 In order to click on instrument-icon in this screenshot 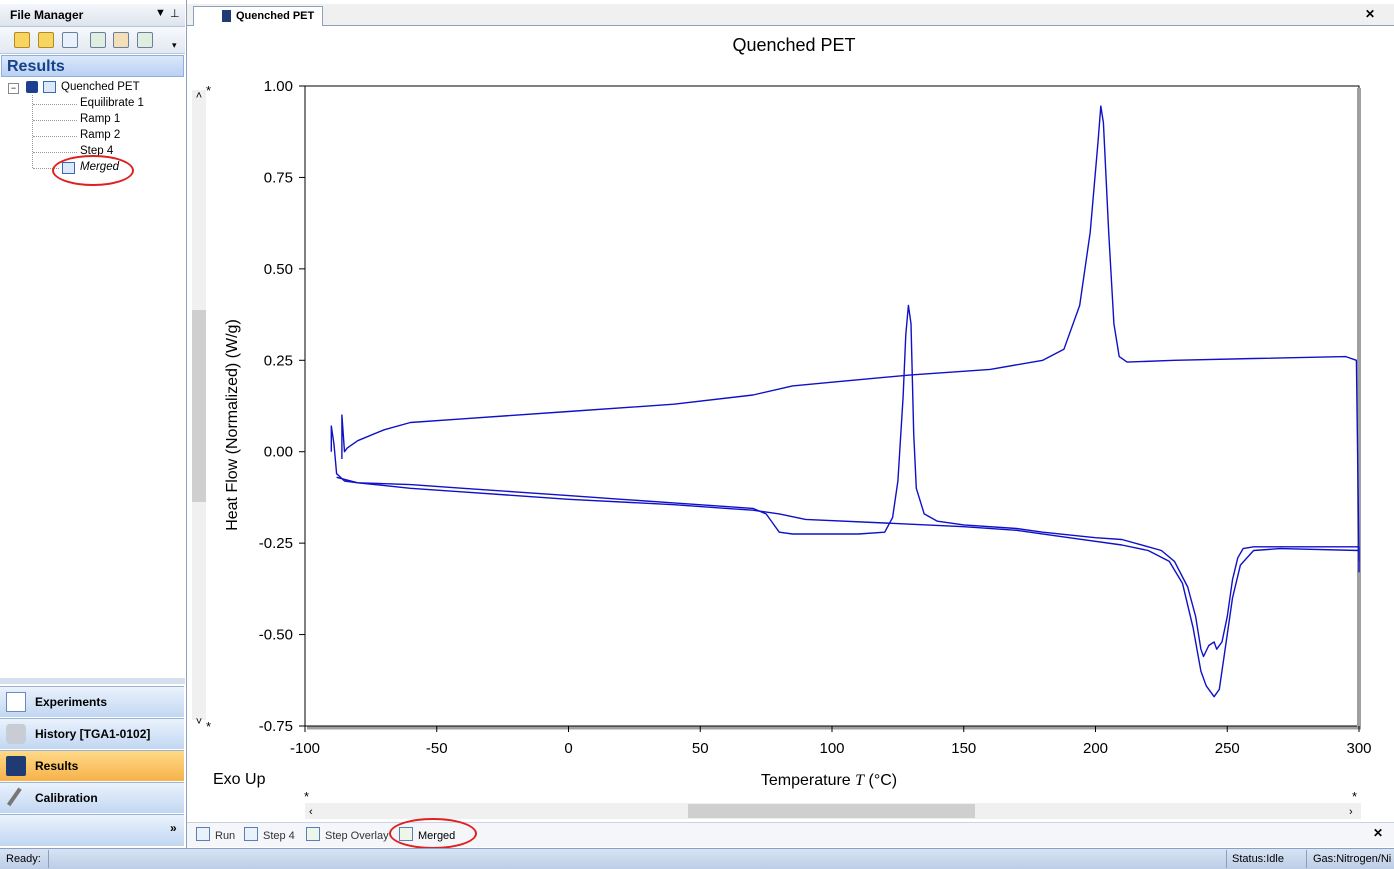, I will do `click(16, 734)`.